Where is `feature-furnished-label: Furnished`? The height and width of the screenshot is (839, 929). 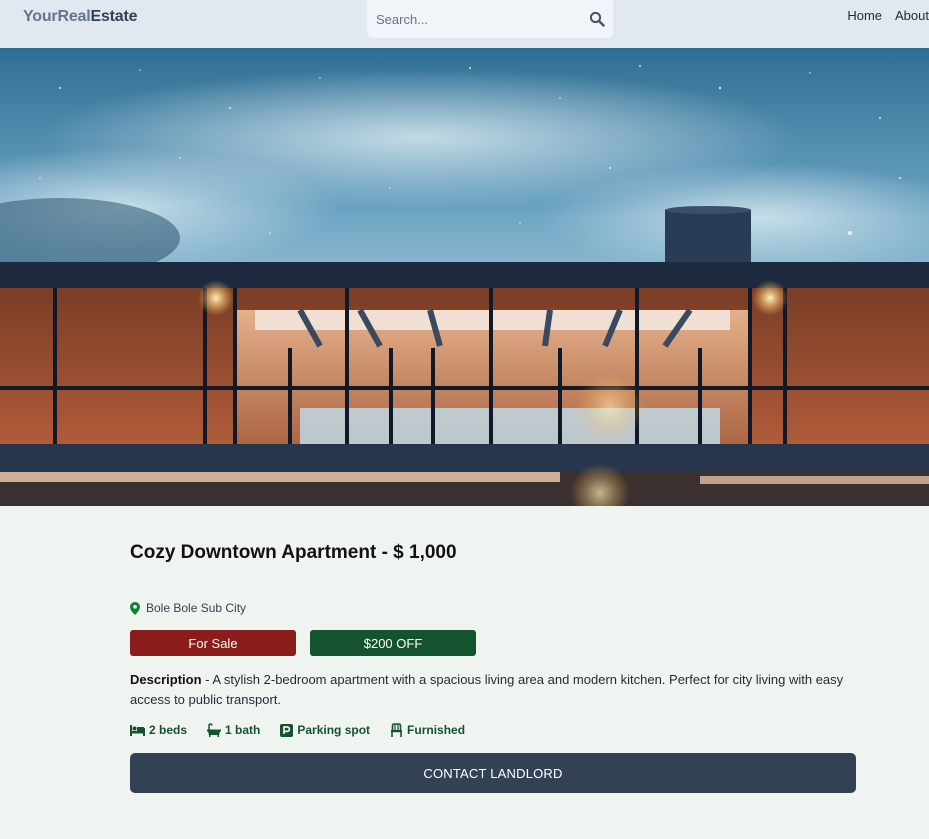 feature-furnished-label: Furnished is located at coordinates (436, 730).